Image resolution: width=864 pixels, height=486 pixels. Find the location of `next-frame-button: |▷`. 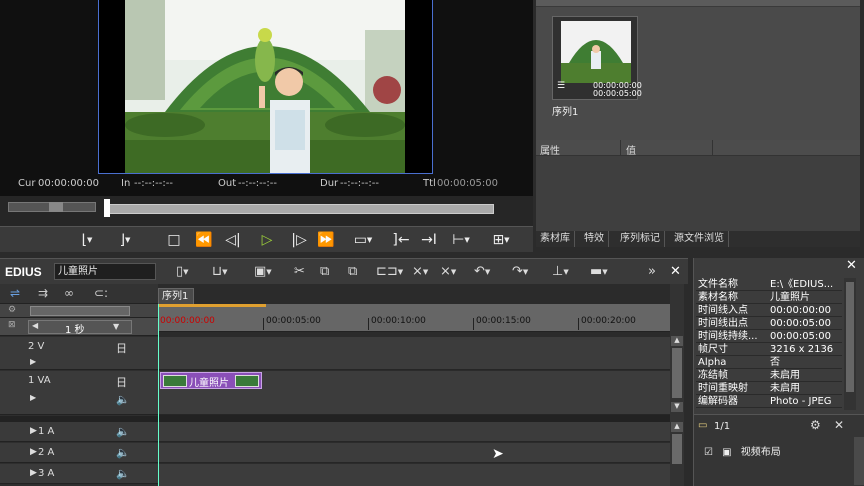

next-frame-button: |▷ is located at coordinates (299, 240).